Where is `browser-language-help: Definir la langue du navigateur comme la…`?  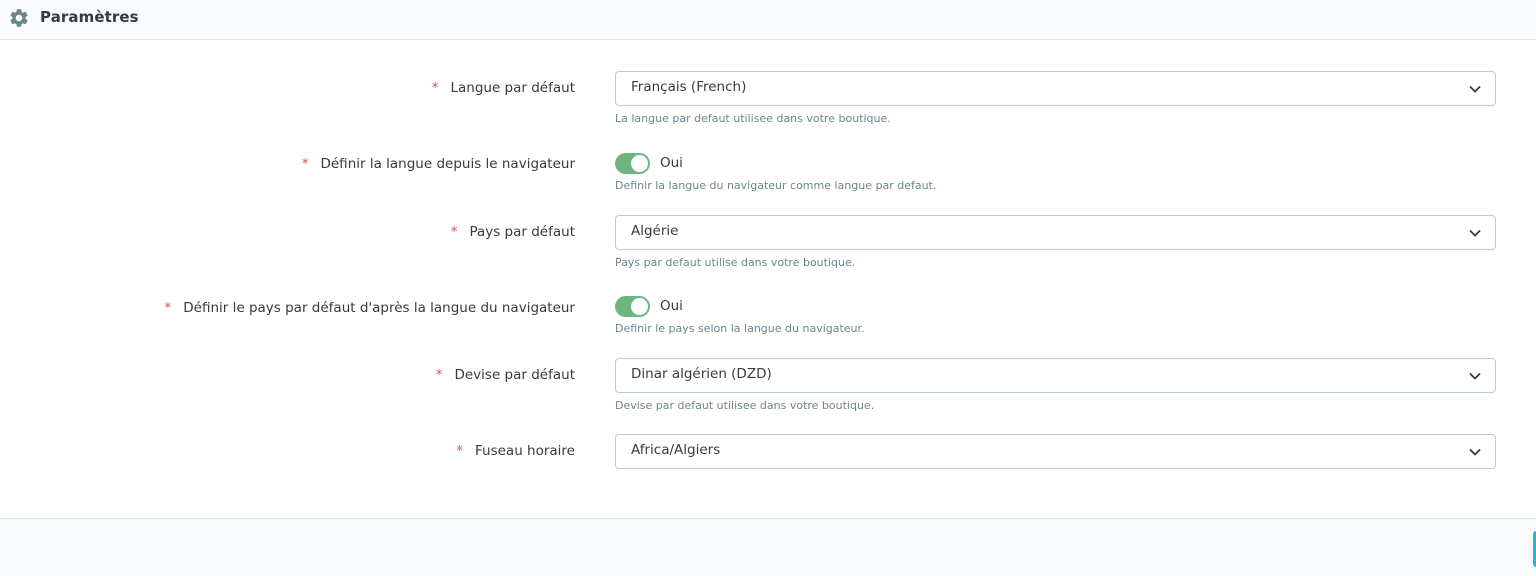
browser-language-help: Definir la langue du navigateur comme la… is located at coordinates (776, 185).